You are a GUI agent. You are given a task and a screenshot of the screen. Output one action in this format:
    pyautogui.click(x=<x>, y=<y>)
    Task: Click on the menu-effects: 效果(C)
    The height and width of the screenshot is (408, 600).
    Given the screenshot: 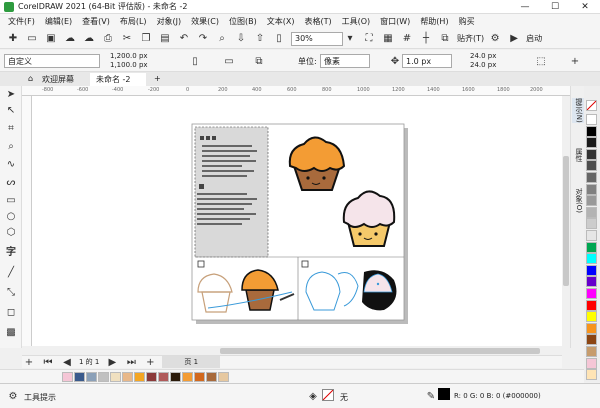 What is the action you would take?
    pyautogui.click(x=205, y=21)
    